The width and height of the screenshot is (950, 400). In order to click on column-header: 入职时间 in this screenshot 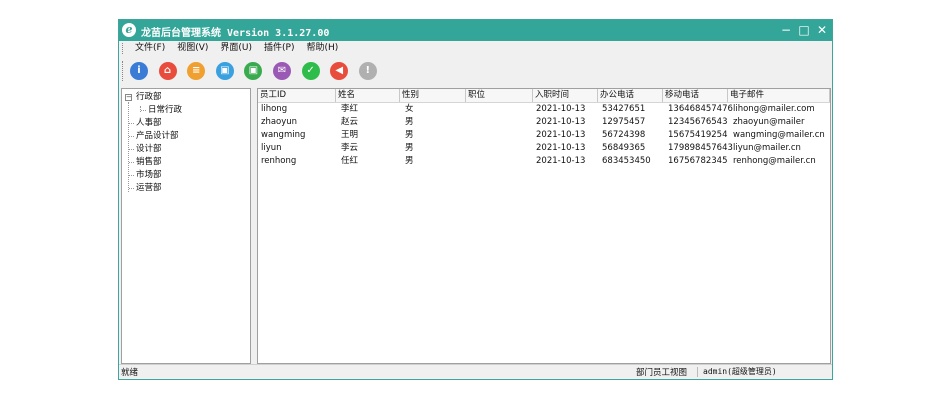, I will do `click(565, 95)`.